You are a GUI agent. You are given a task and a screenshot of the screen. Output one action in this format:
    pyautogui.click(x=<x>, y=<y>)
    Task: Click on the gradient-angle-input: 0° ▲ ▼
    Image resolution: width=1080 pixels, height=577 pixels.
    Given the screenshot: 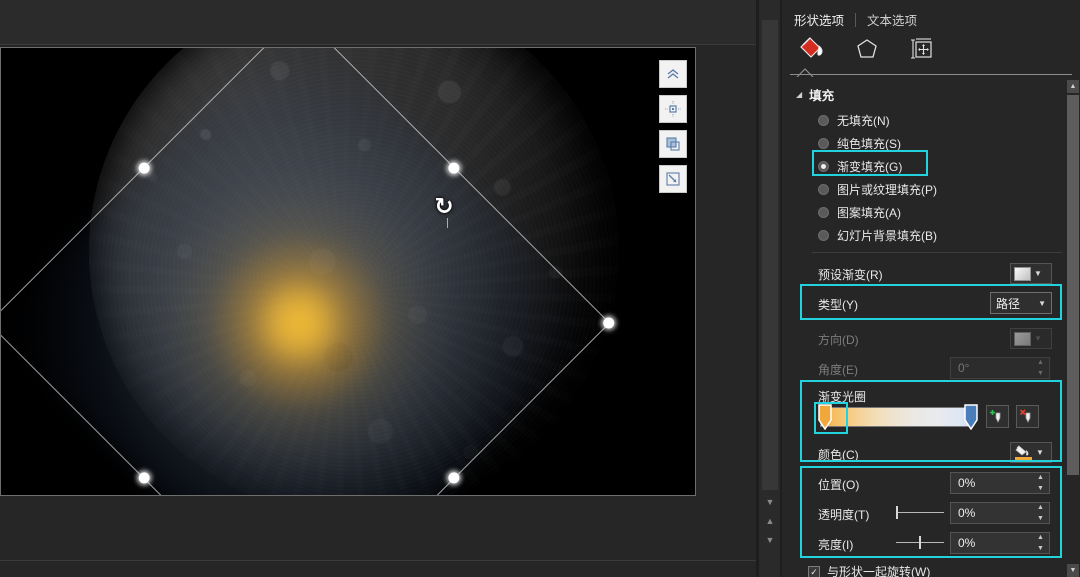 What is the action you would take?
    pyautogui.click(x=1000, y=368)
    